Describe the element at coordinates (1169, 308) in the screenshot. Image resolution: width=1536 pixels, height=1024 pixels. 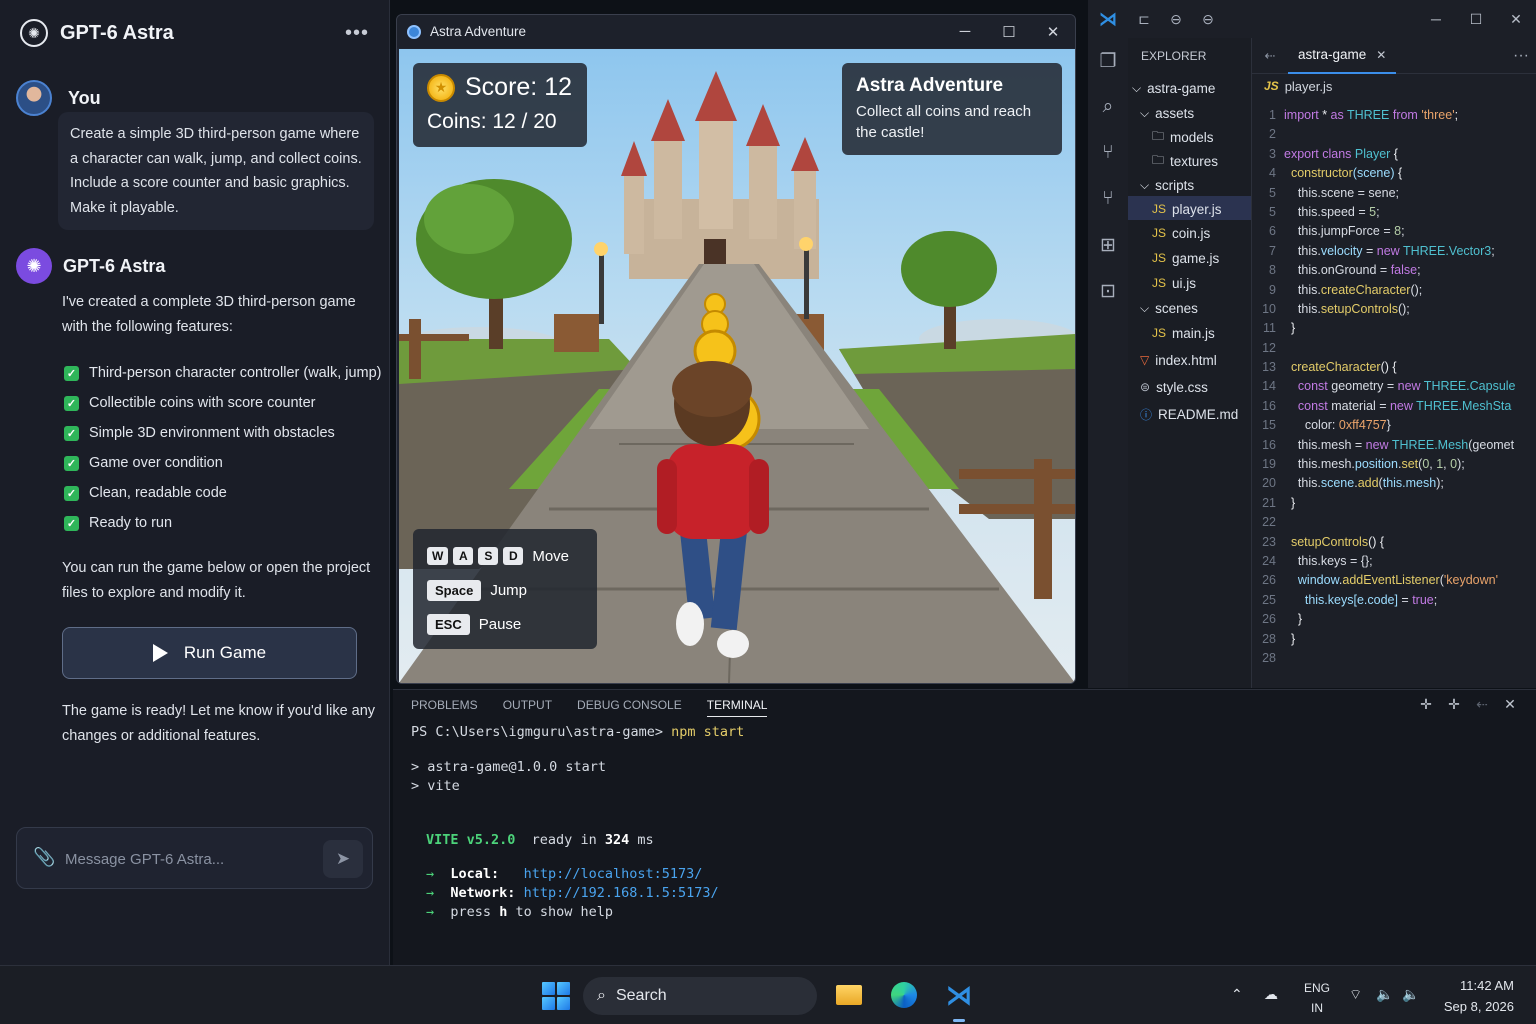
I see `tree-folder-scenes: ⌵ scenes` at that location.